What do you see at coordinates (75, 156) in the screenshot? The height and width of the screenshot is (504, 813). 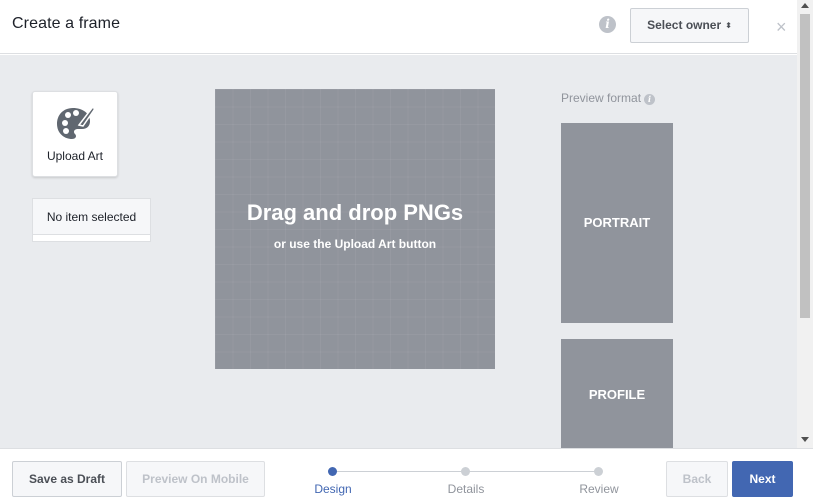 I see `upload-art-label: Upload Art` at bounding box center [75, 156].